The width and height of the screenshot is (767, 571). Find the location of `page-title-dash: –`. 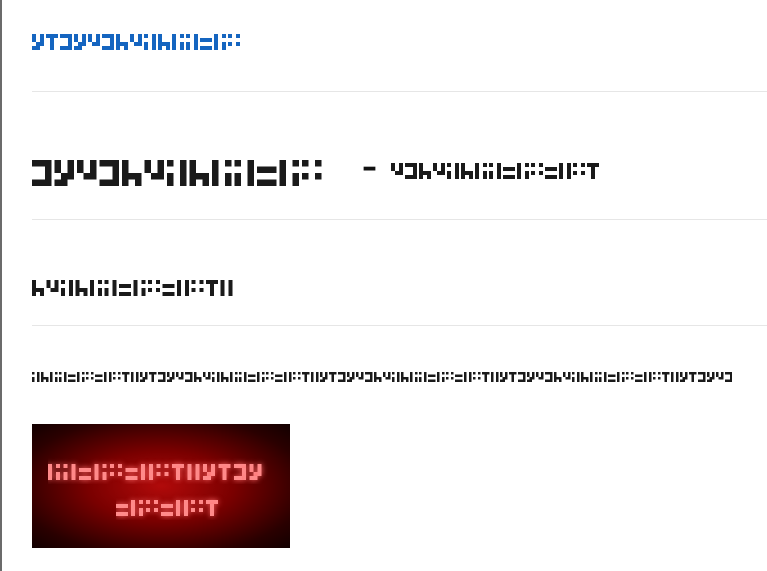

page-title-dash: – is located at coordinates (369, 167).